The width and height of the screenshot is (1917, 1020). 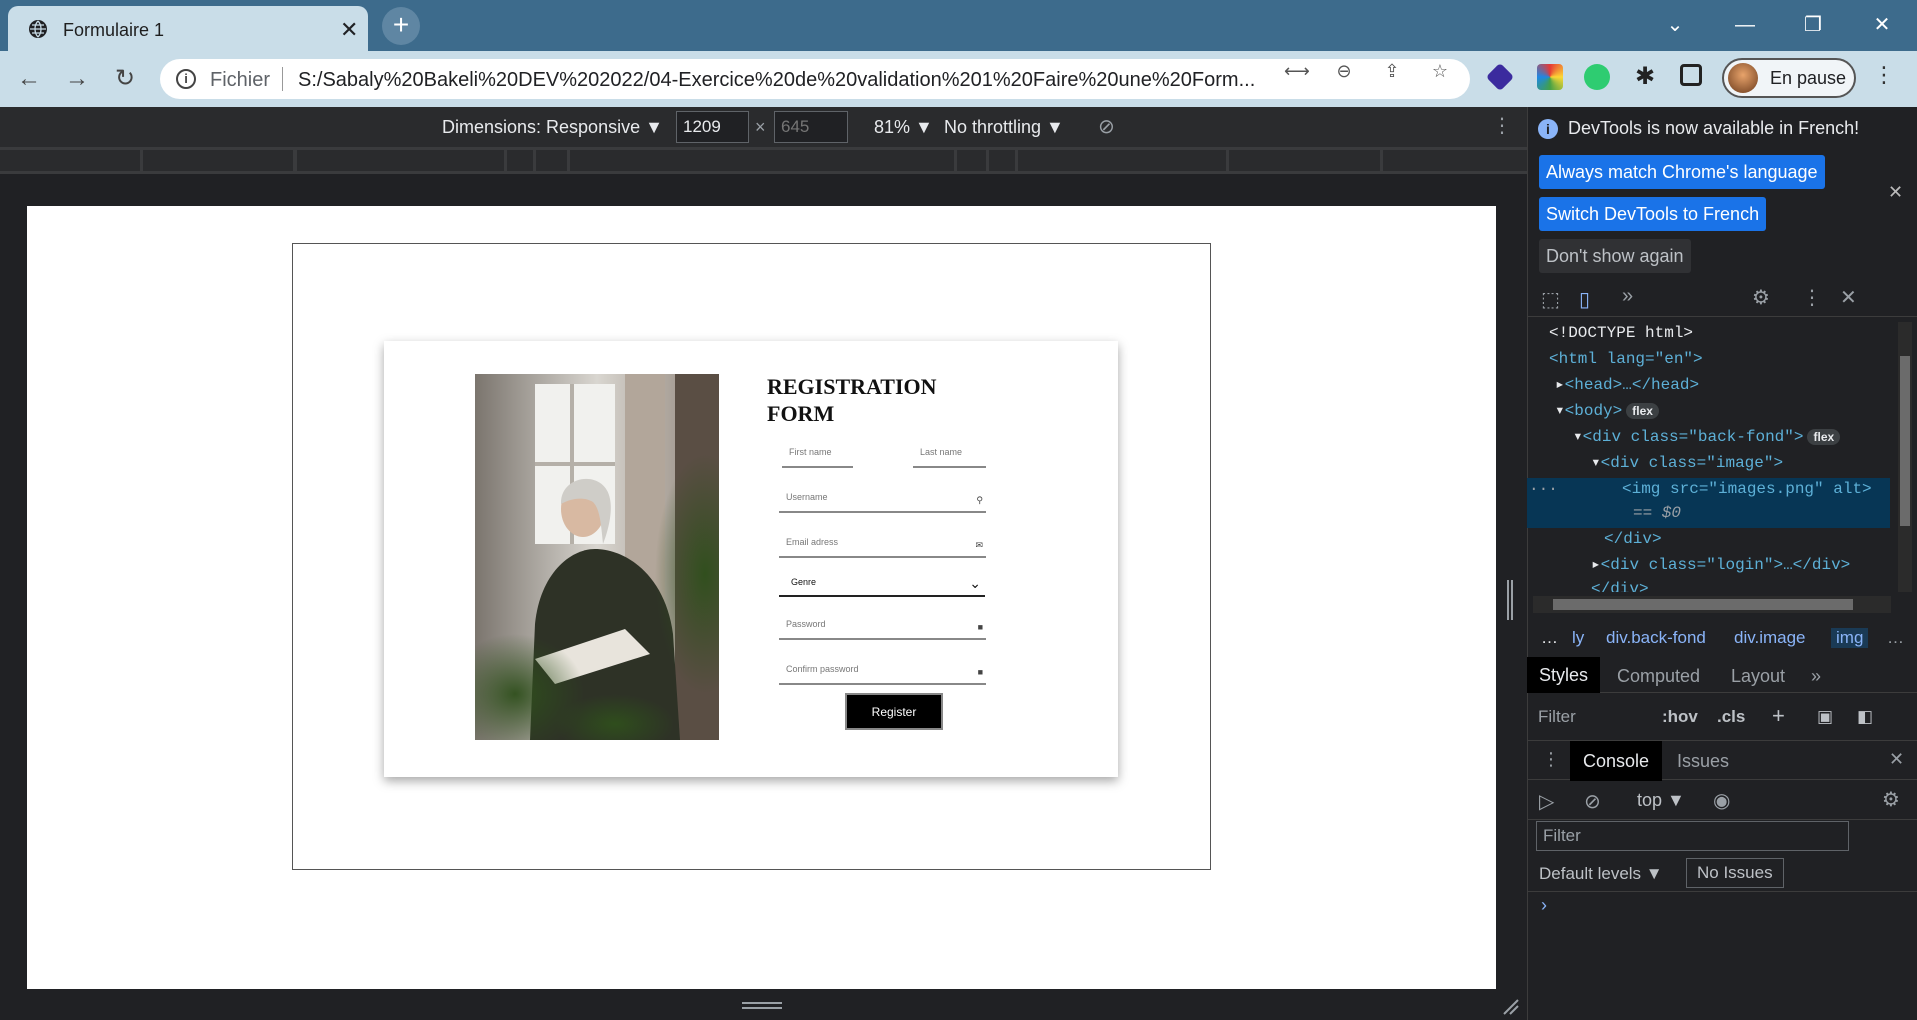 I want to click on sidebar-toggle-icon: ◧, so click(x=1865, y=717).